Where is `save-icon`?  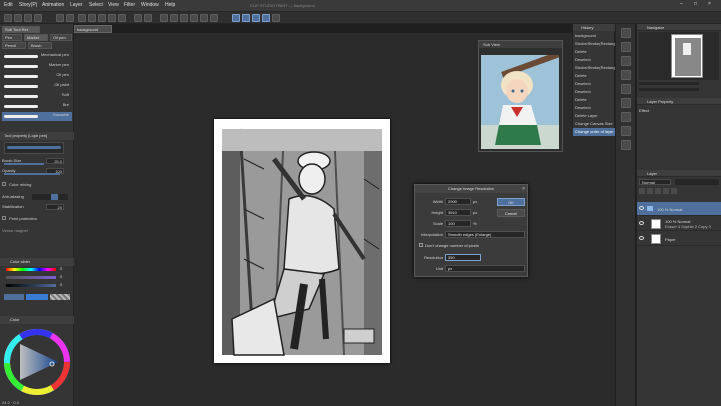
save-icon is located at coordinates (28, 18).